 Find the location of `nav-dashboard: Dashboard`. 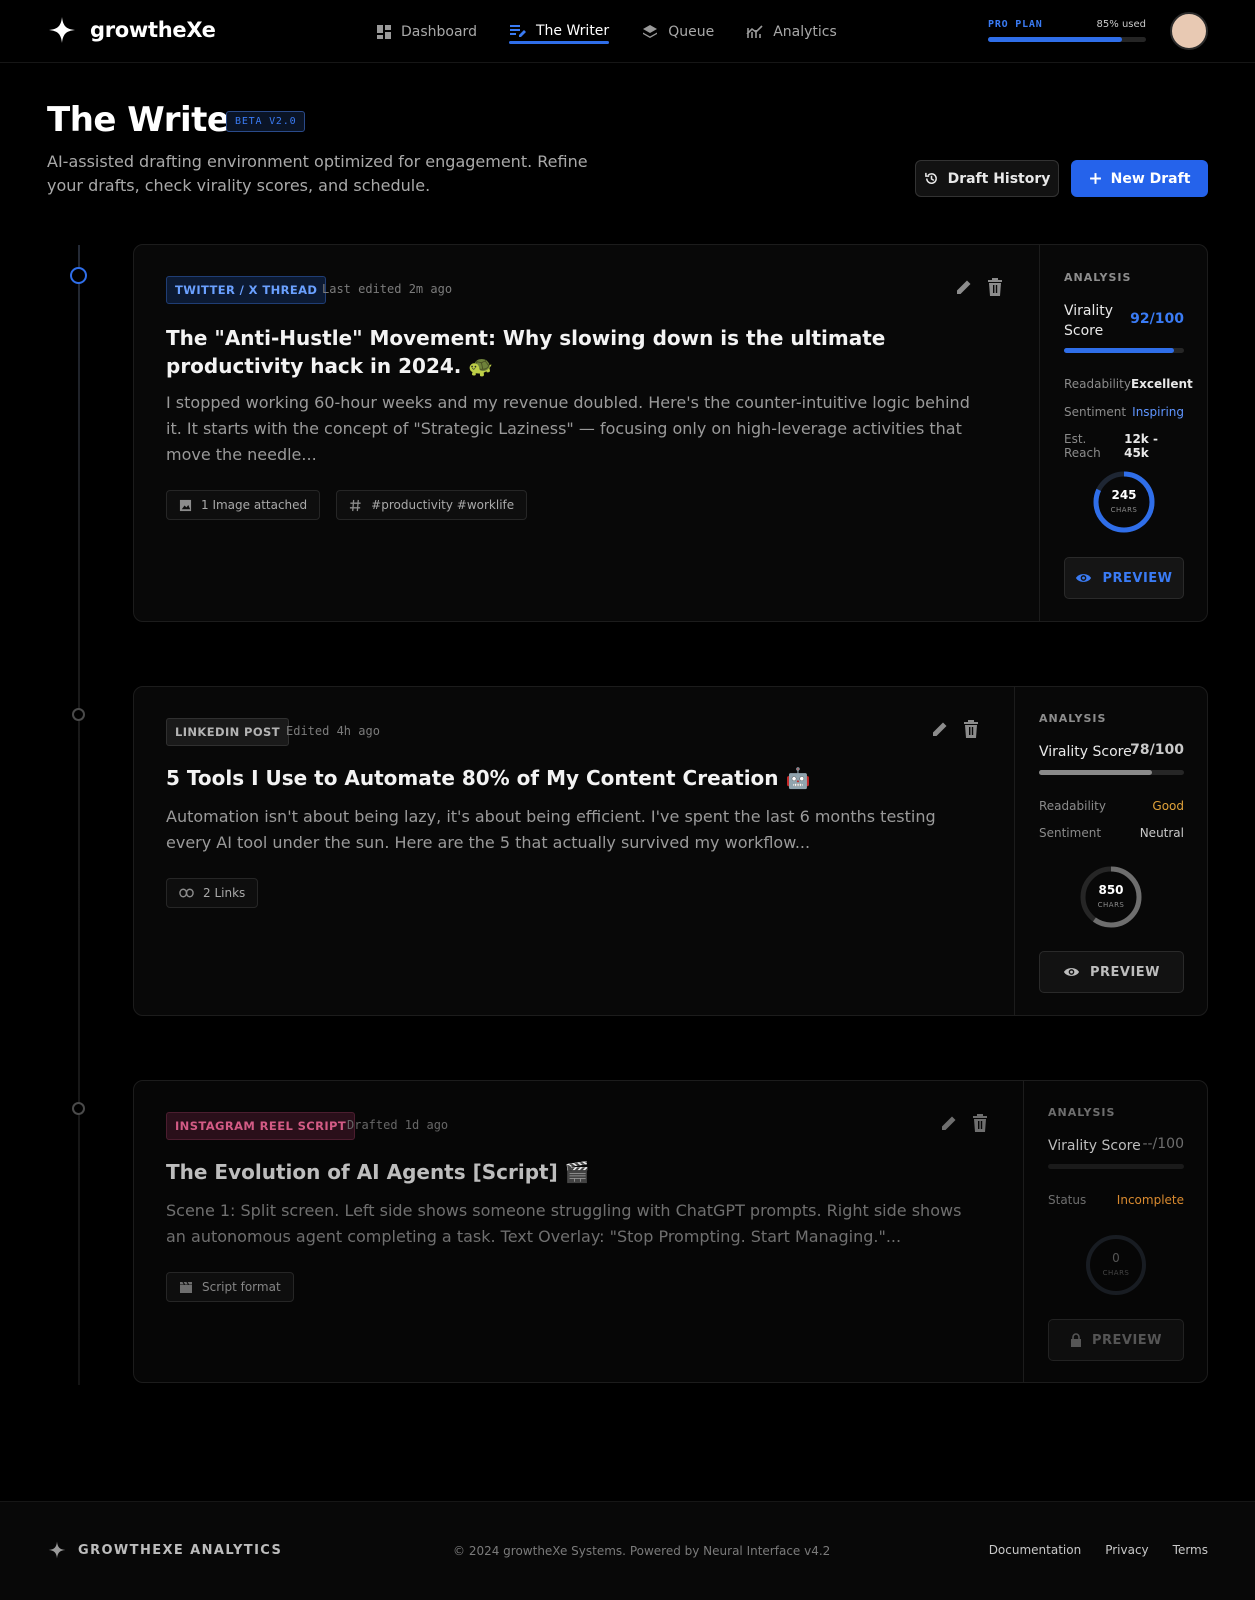

nav-dashboard: Dashboard is located at coordinates (426, 31).